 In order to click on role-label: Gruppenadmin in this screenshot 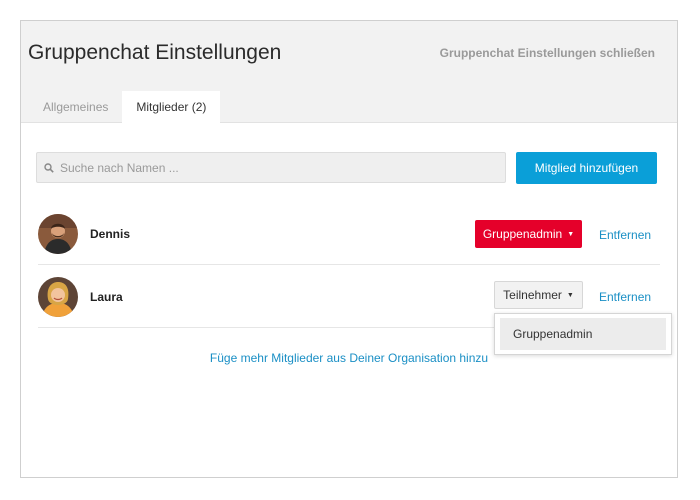, I will do `click(522, 234)`.